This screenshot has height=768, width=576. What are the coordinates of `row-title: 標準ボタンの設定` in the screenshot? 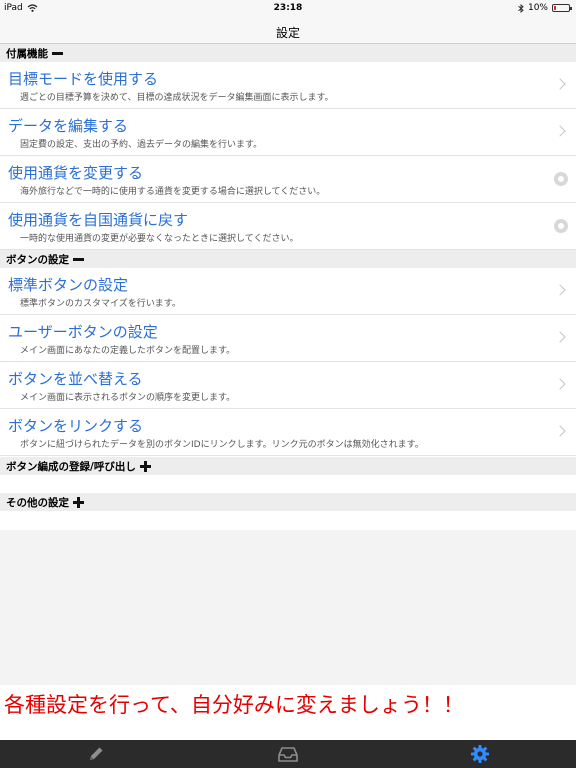 It's located at (68, 285).